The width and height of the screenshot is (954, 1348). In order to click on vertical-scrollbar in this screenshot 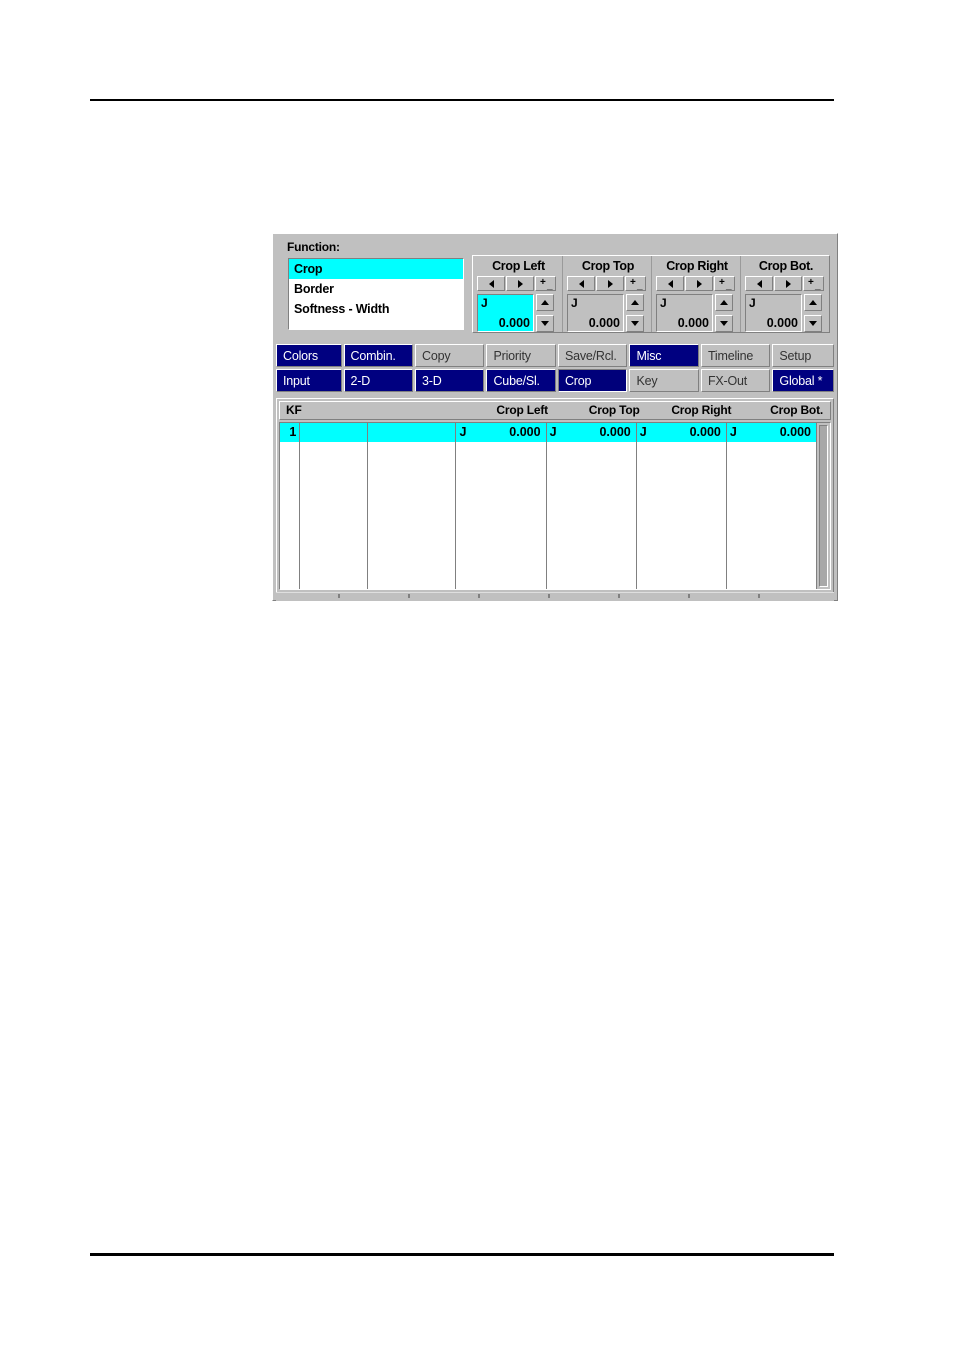, I will do `click(823, 506)`.